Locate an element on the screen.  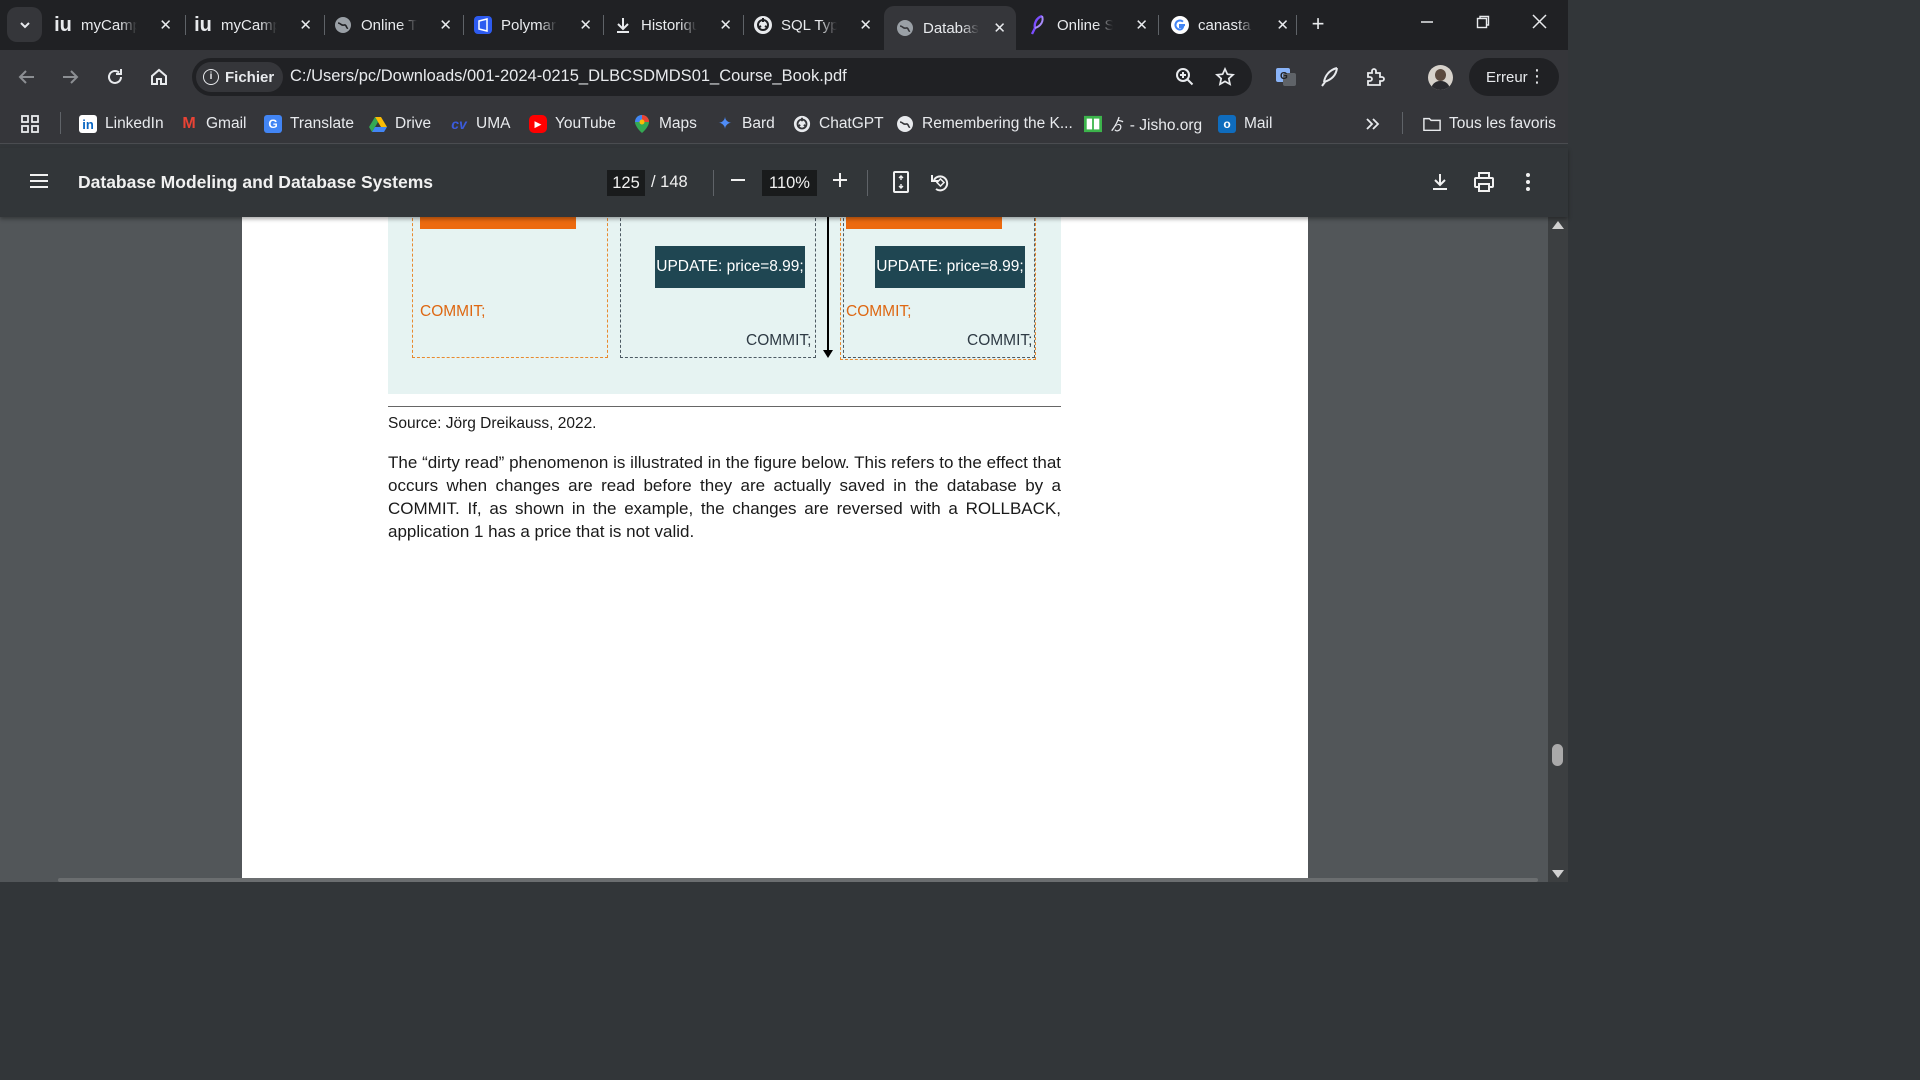
google-translate-icon: G is located at coordinates (1286, 77).